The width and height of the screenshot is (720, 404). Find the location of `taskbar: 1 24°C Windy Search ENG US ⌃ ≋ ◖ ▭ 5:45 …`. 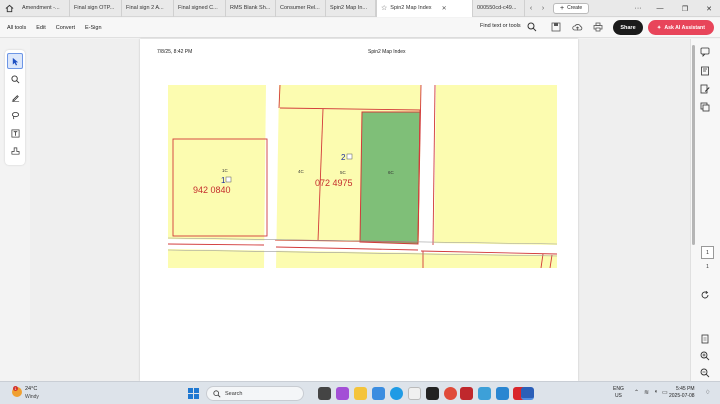

taskbar: 1 24°C Windy Search ENG US ⌃ ≋ ◖ ▭ 5:45 … is located at coordinates (360, 392).